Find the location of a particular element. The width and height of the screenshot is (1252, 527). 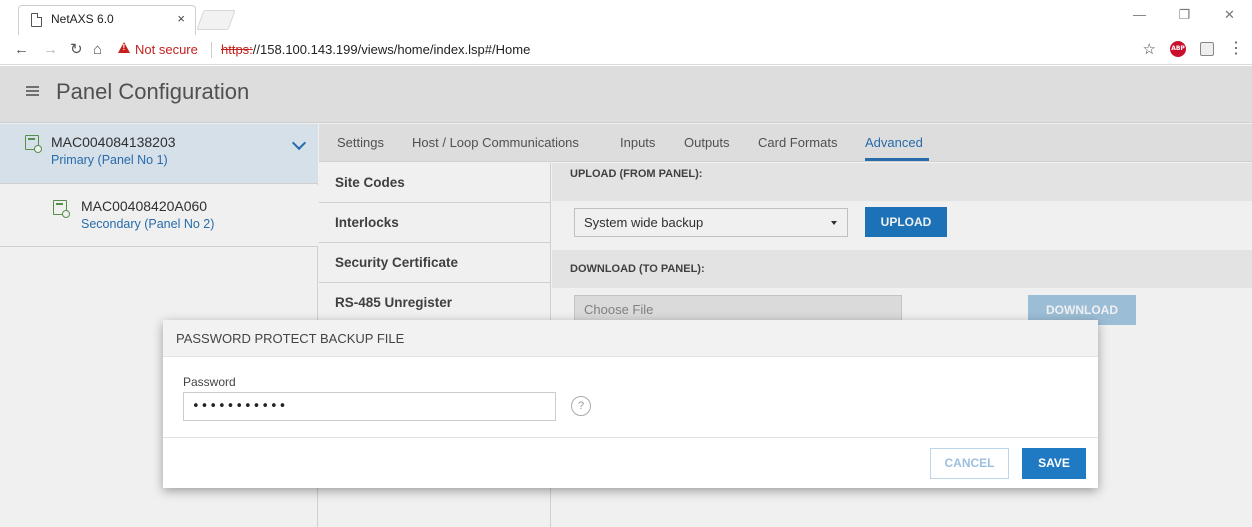

bookmark-star-icon: ☆ is located at coordinates (1149, 49).